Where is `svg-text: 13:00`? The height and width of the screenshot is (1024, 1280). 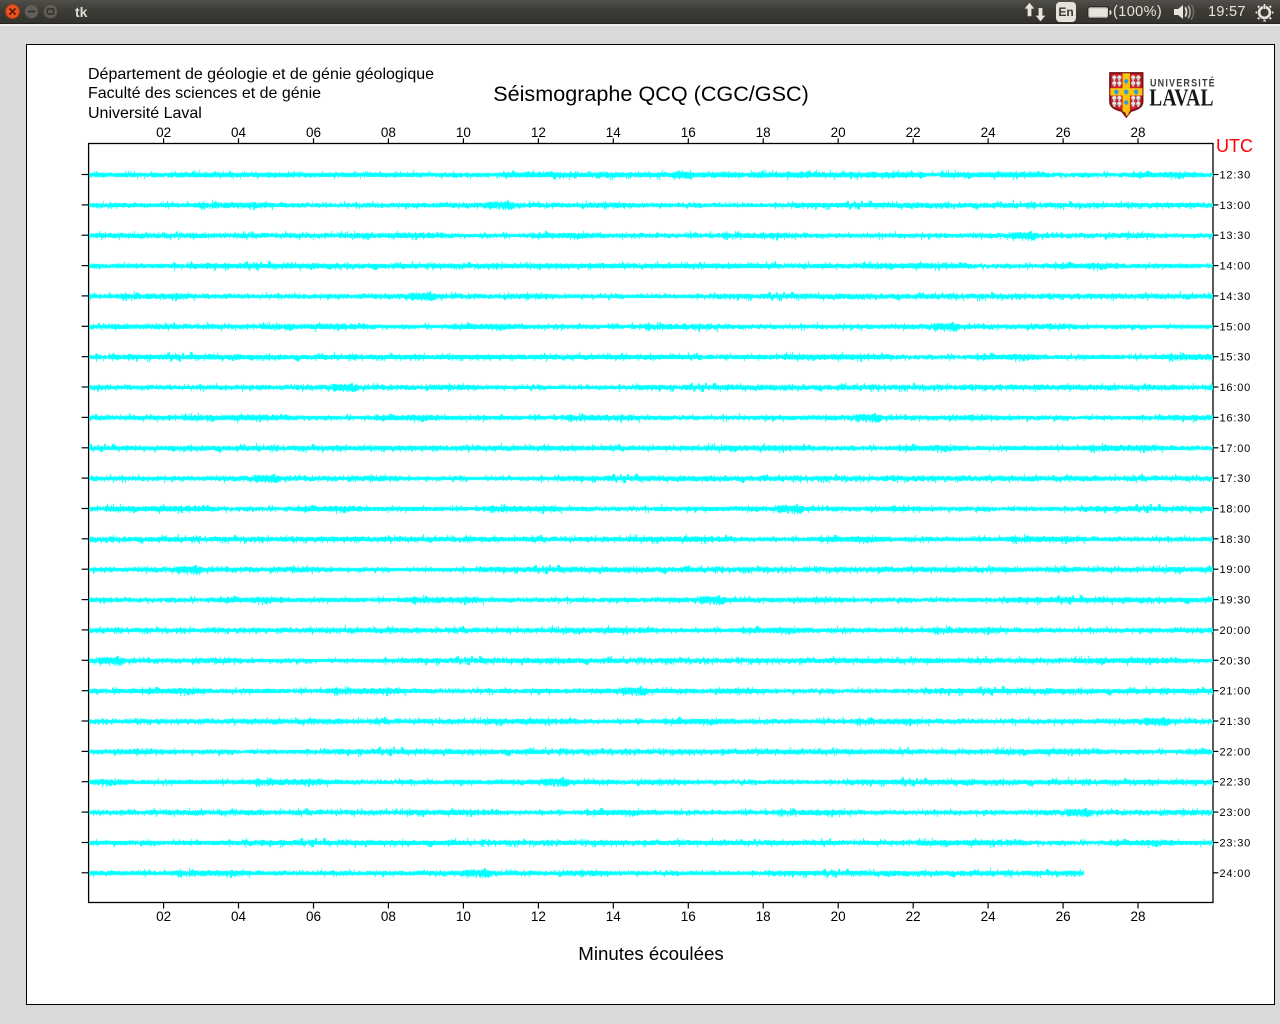 svg-text: 13:00 is located at coordinates (1236, 206).